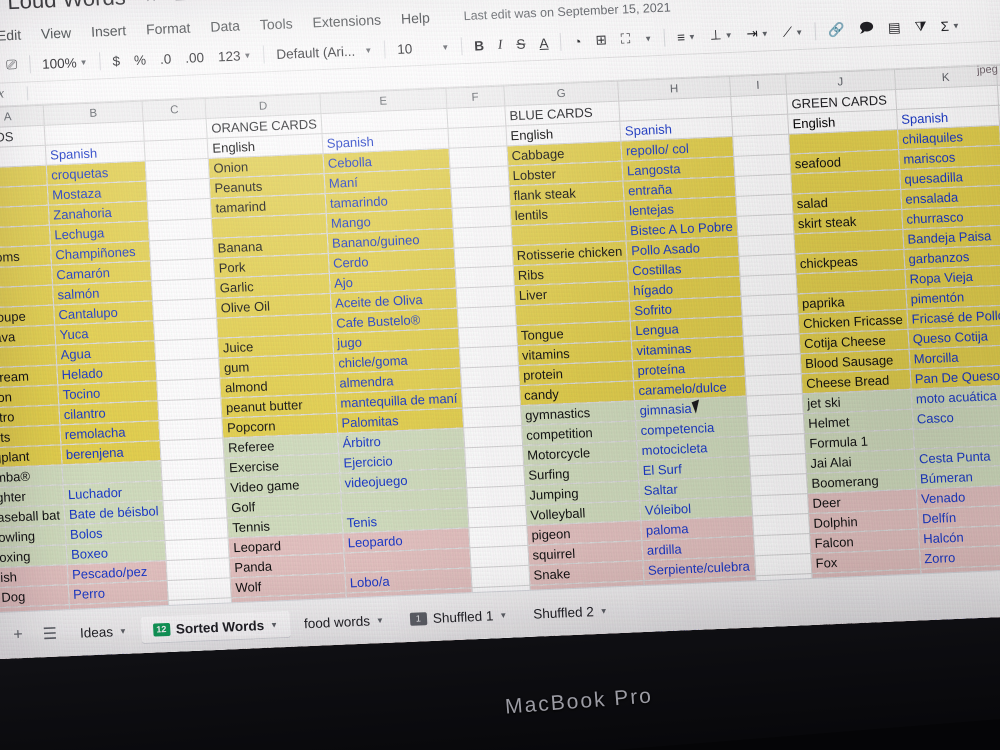 This screenshot has width=1000, height=750. I want to click on borders-icon: ⊞, so click(601, 40).